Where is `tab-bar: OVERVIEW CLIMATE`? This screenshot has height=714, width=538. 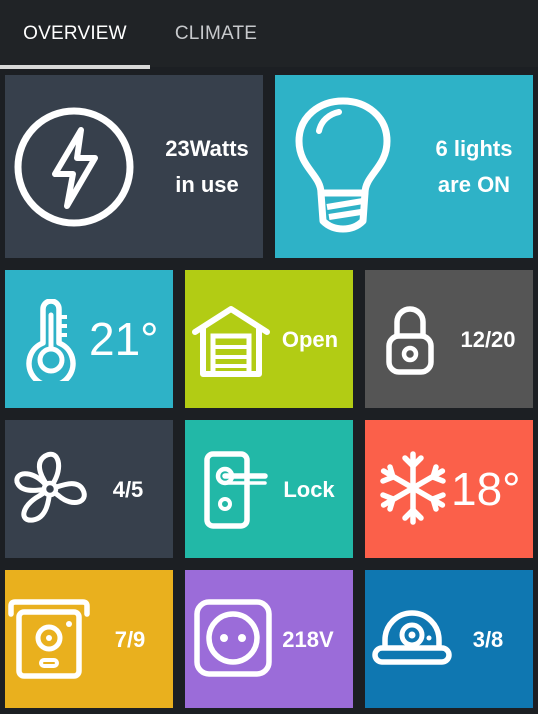 tab-bar: OVERVIEW CLIMATE is located at coordinates (269, 34).